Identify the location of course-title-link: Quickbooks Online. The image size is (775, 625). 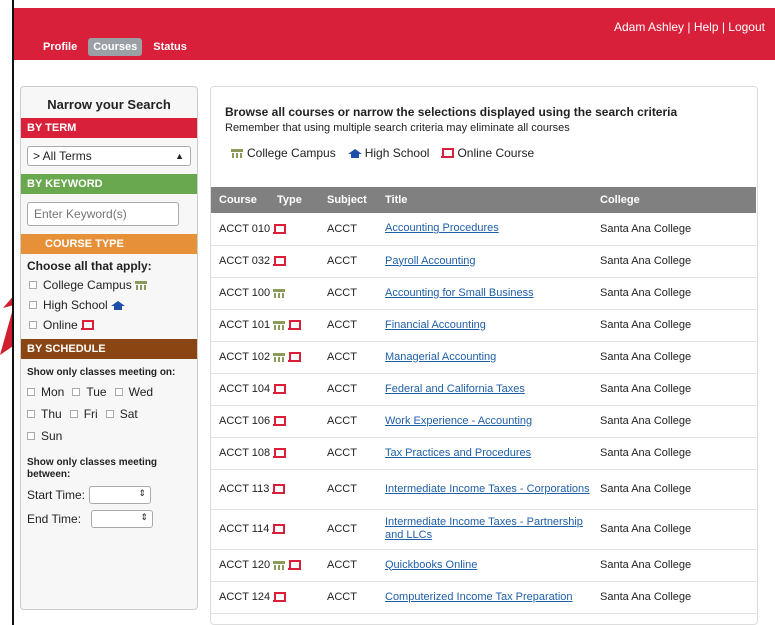
(484, 565).